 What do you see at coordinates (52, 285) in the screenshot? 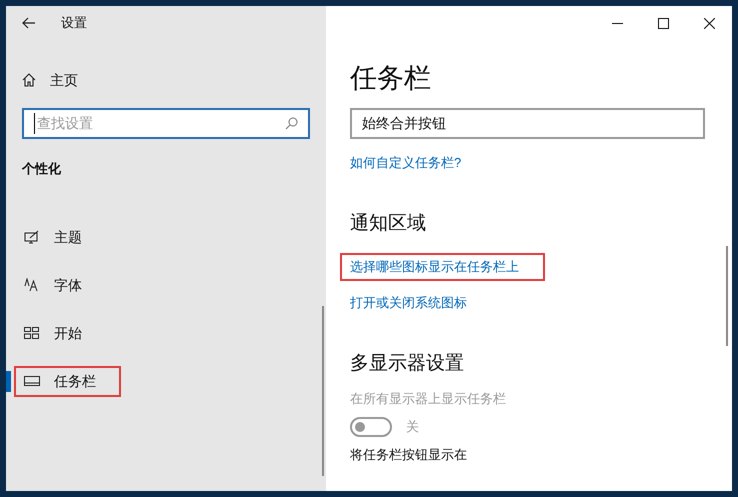
I see `sidebar-item: 字体` at bounding box center [52, 285].